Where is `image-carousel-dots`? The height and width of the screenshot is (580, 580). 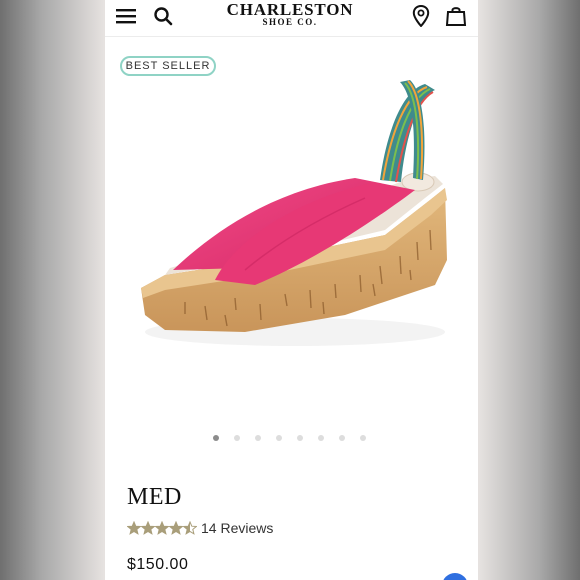
image-carousel-dots is located at coordinates (289, 439).